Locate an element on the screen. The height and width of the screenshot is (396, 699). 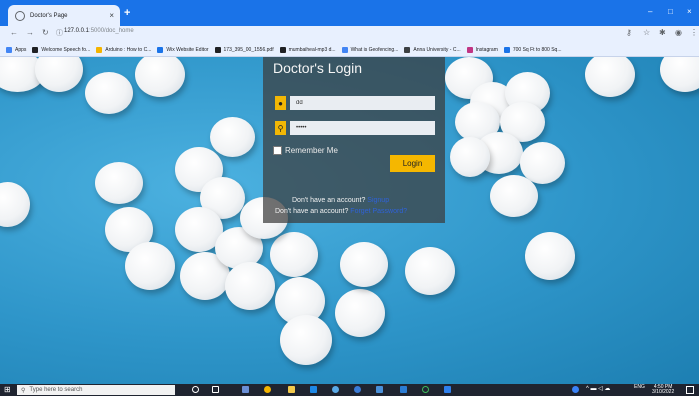
clock-date: 3/10/2022 is located at coordinates (663, 392).